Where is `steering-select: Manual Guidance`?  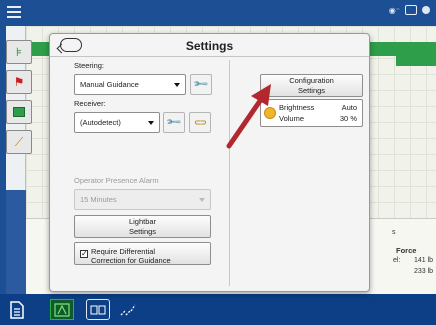
steering-select: Manual Guidance is located at coordinates (130, 84).